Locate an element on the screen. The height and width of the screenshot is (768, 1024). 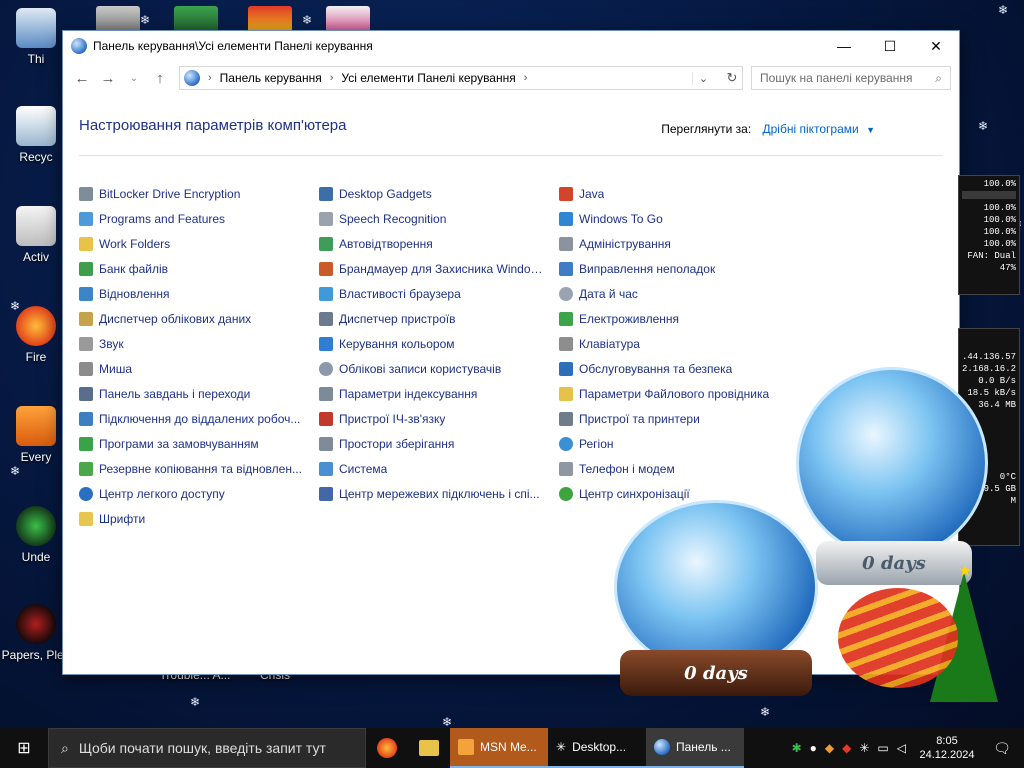
item-color-management: Керування кольором is located at coordinates (439, 343).